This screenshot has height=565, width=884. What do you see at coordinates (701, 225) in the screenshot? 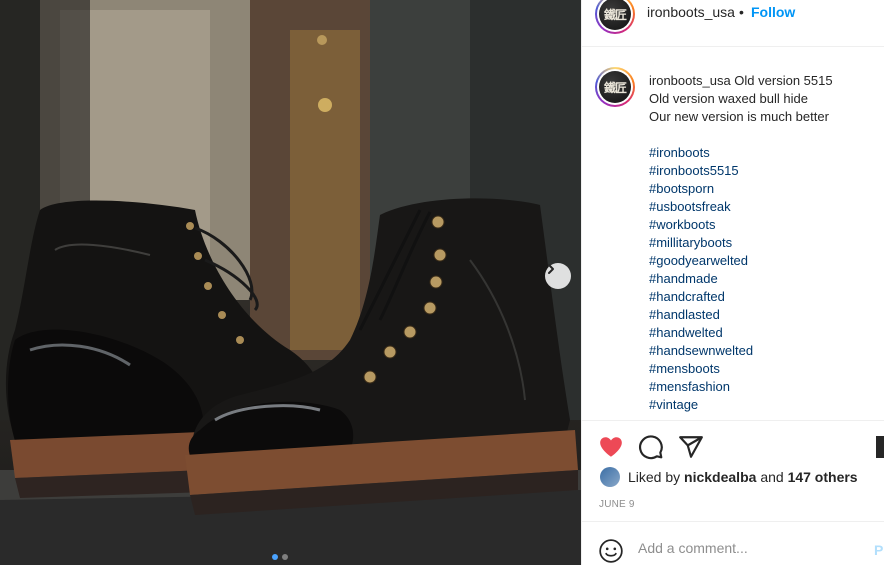
I see `hashtag-link: #workboots` at bounding box center [701, 225].